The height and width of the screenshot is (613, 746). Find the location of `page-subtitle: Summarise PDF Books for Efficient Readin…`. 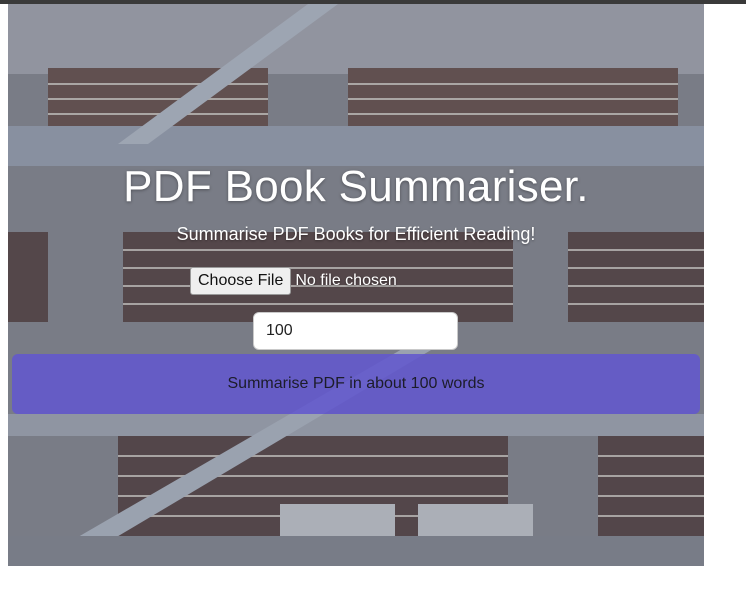

page-subtitle: Summarise PDF Books for Efficient Readin… is located at coordinates (356, 234).